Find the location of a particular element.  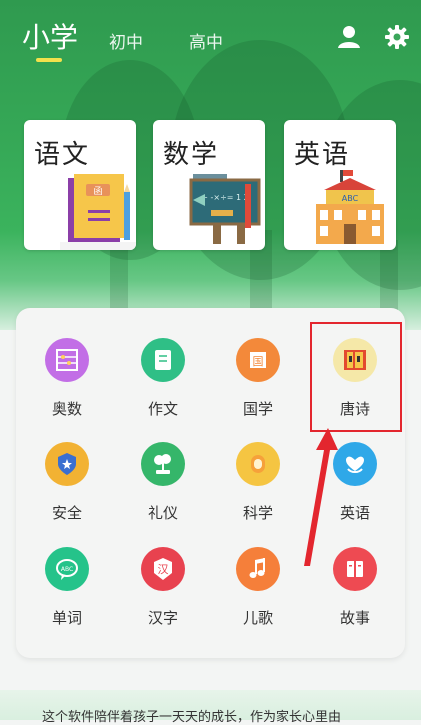

subject-card-chinese: 语文 函 is located at coordinates (80, 185).